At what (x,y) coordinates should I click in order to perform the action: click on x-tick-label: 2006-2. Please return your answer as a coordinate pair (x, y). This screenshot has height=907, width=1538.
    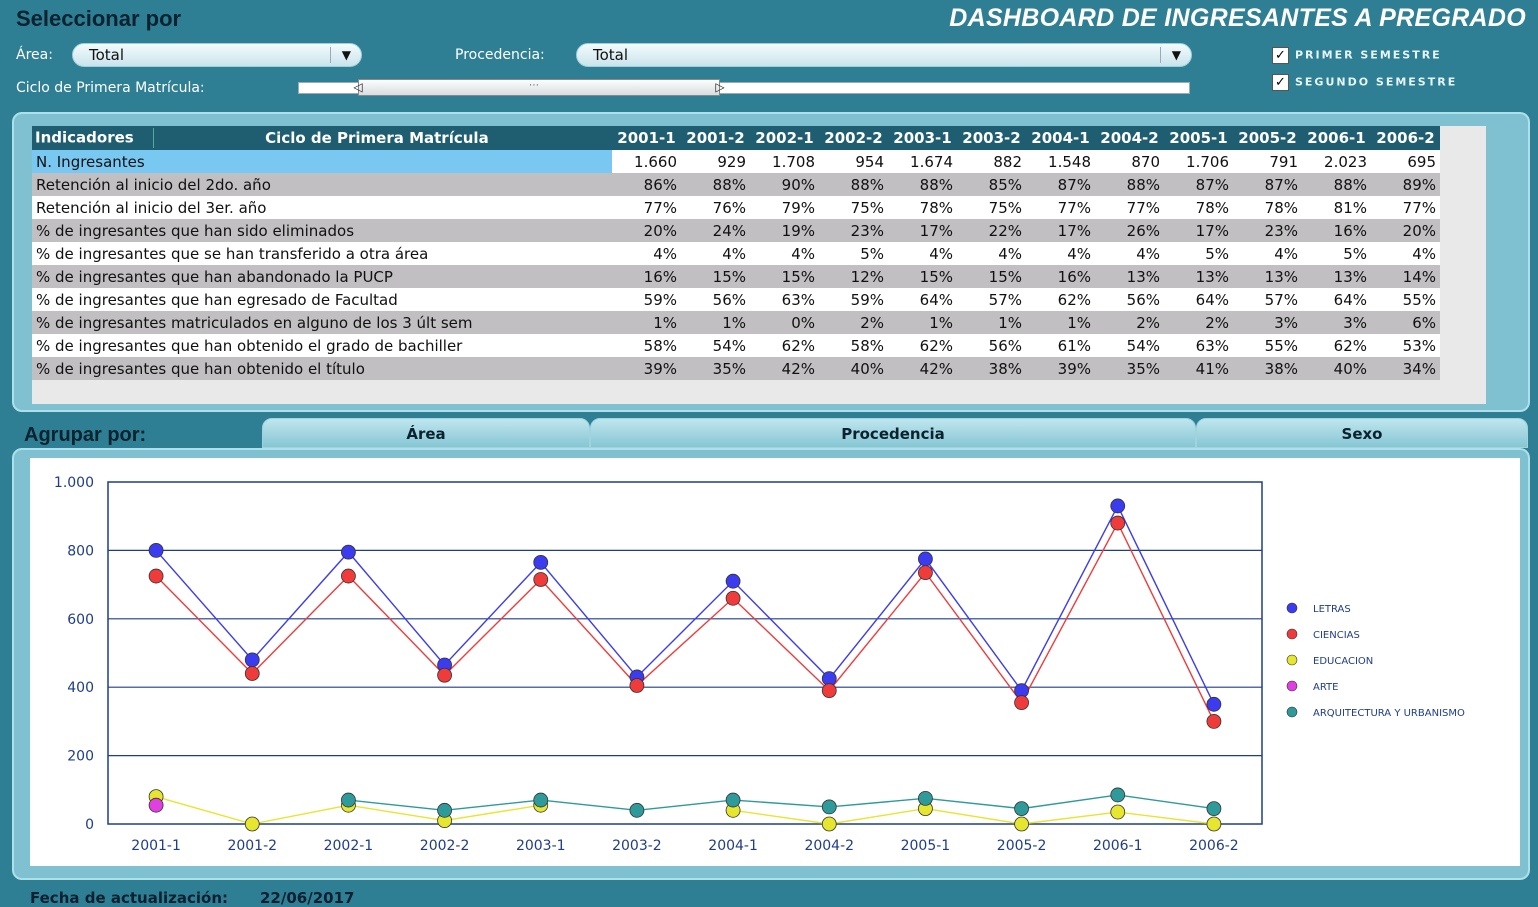
    Looking at the image, I should click on (1214, 846).